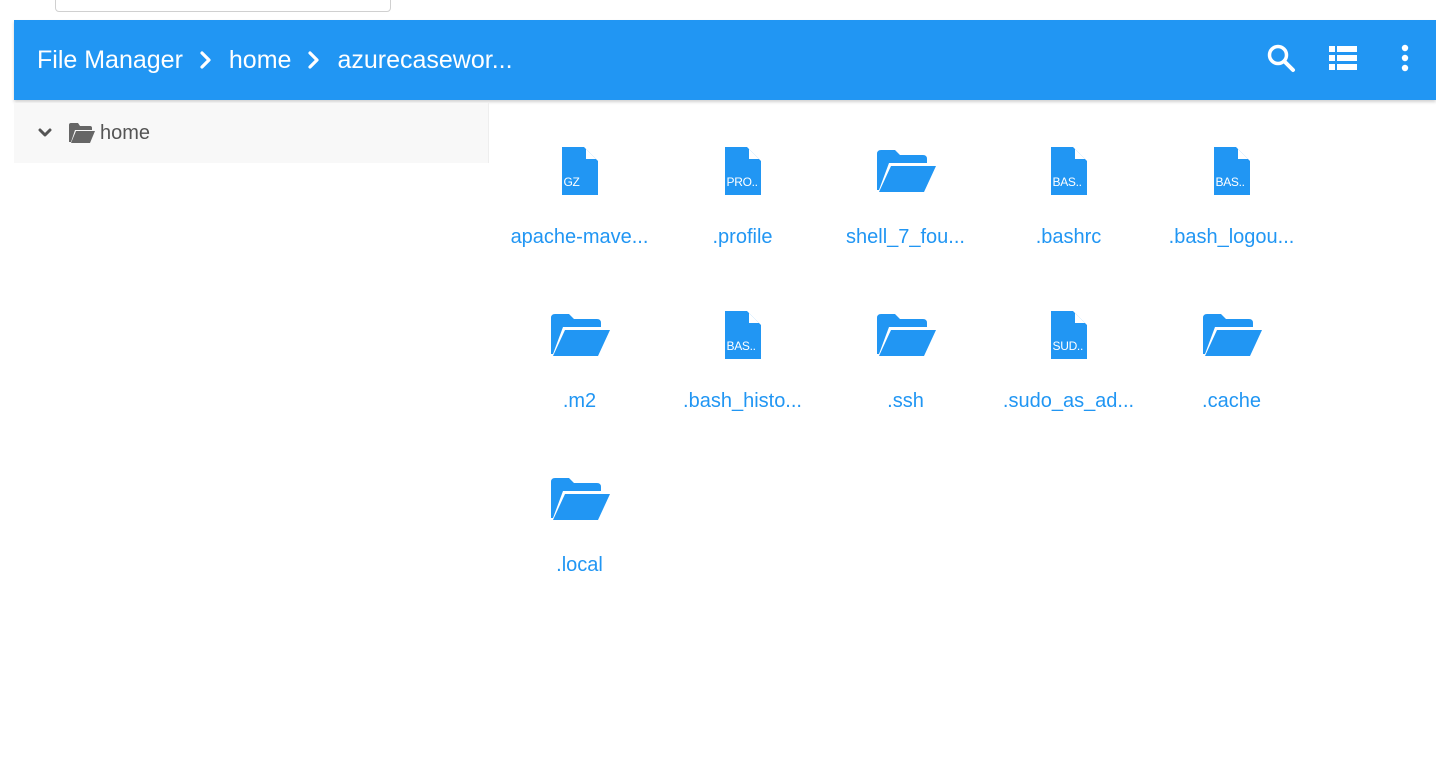 The width and height of the screenshot is (1436, 757). I want to click on file-extension-label: SUD.., so click(1068, 346).